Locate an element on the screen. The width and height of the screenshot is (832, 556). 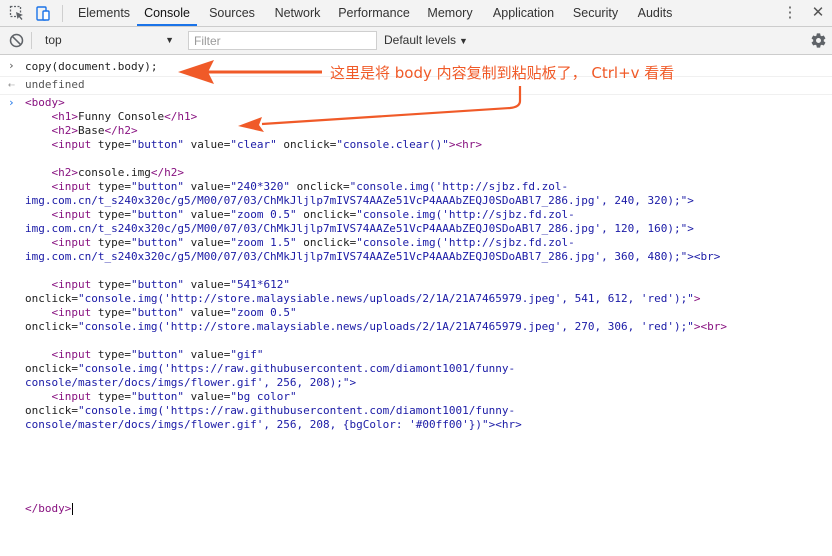
levels-label: Default levels is located at coordinates (420, 40).